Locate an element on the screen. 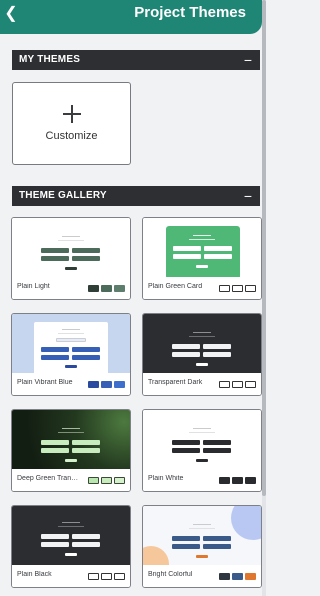 Image resolution: width=320 pixels, height=596 pixels. theme-card-deep-green-transparent: Deep Green Transparent is located at coordinates (71, 450).